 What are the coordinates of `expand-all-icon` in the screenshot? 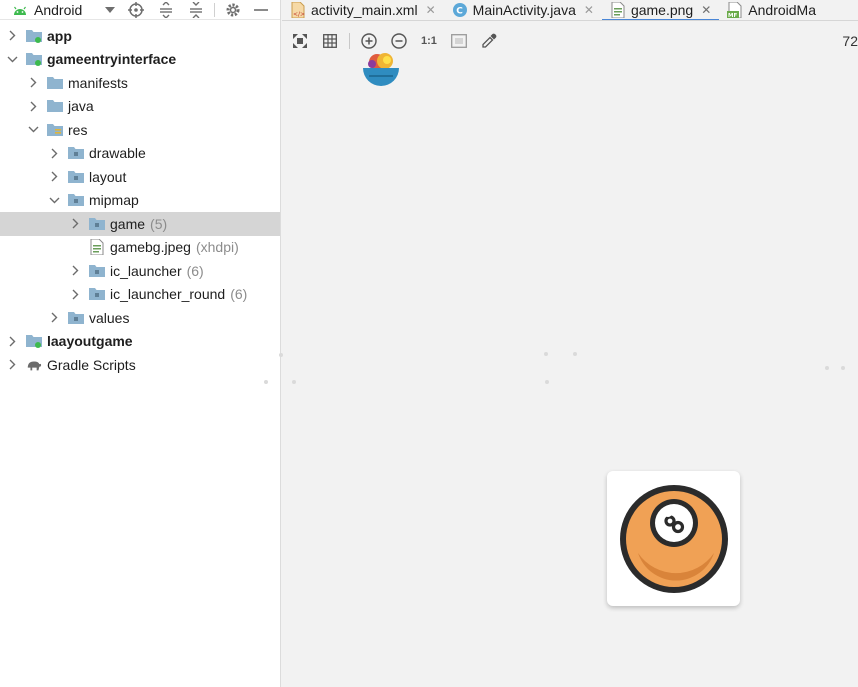 It's located at (166, 9).